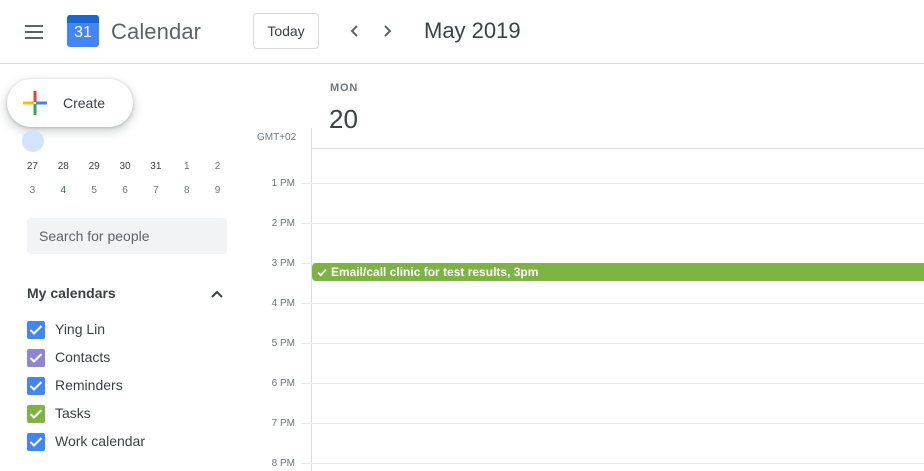  Describe the element at coordinates (343, 119) in the screenshot. I see `day-number: 20` at that location.